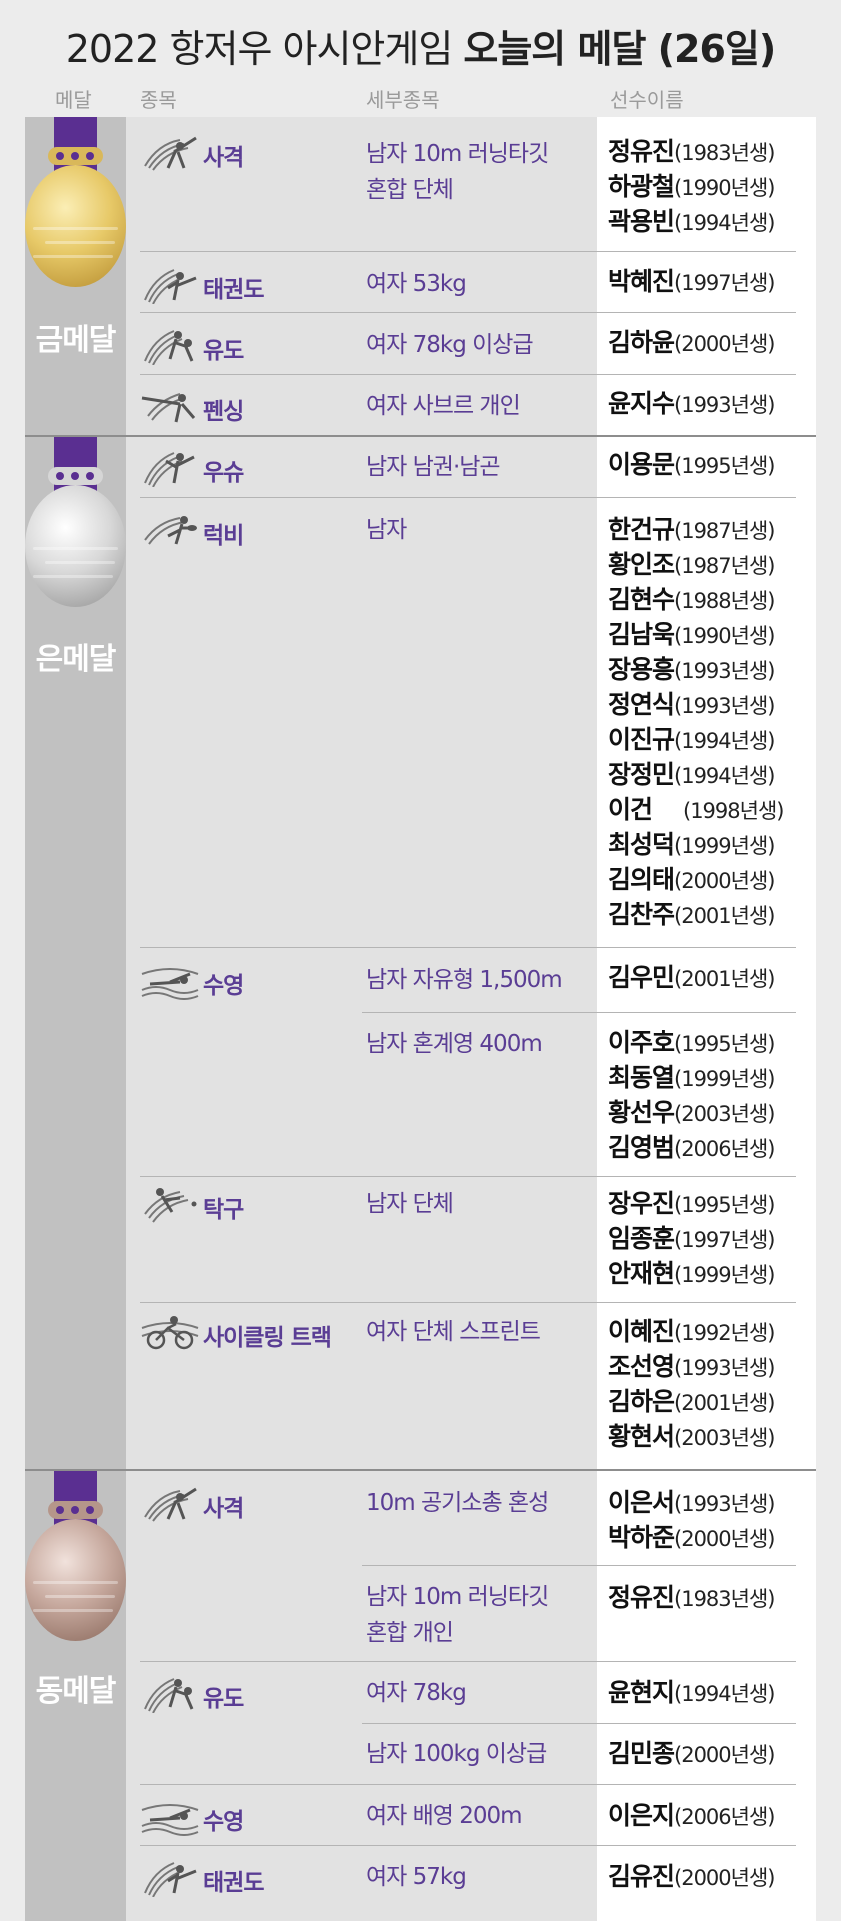 The height and width of the screenshot is (1921, 841). Describe the element at coordinates (641, 1815) in the screenshot. I see `athlete-name: 이은지` at that location.